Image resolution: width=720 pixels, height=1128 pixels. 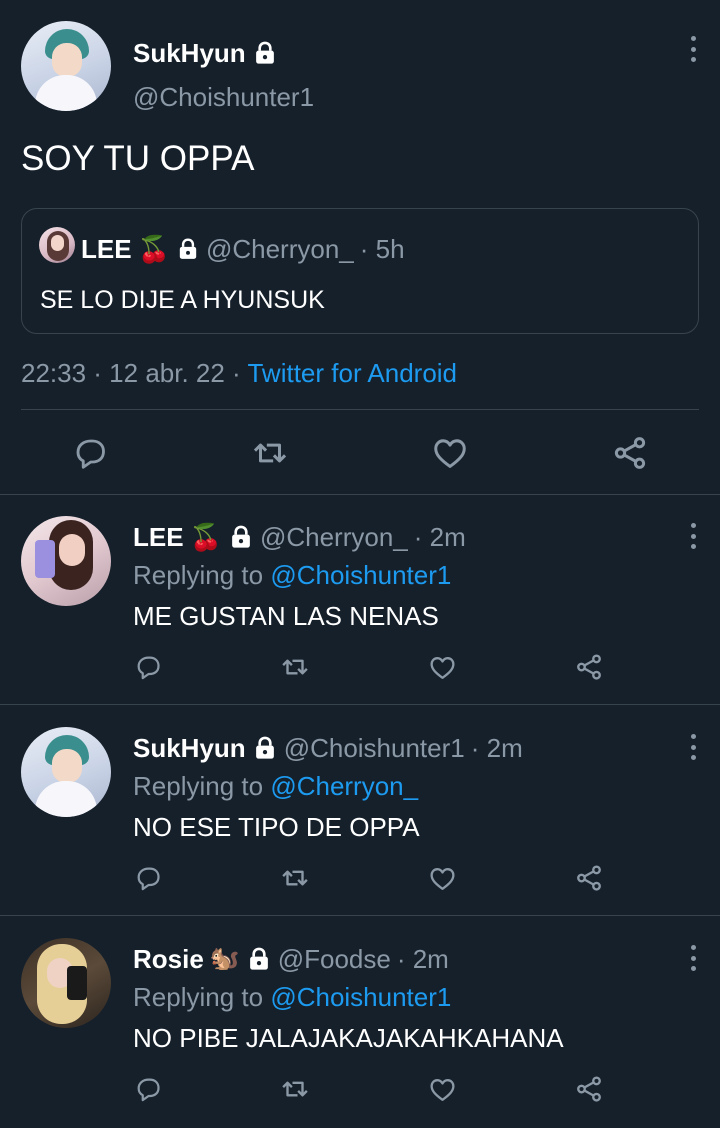 I want to click on tweet-source-link: Twitter for Android, so click(x=352, y=373).